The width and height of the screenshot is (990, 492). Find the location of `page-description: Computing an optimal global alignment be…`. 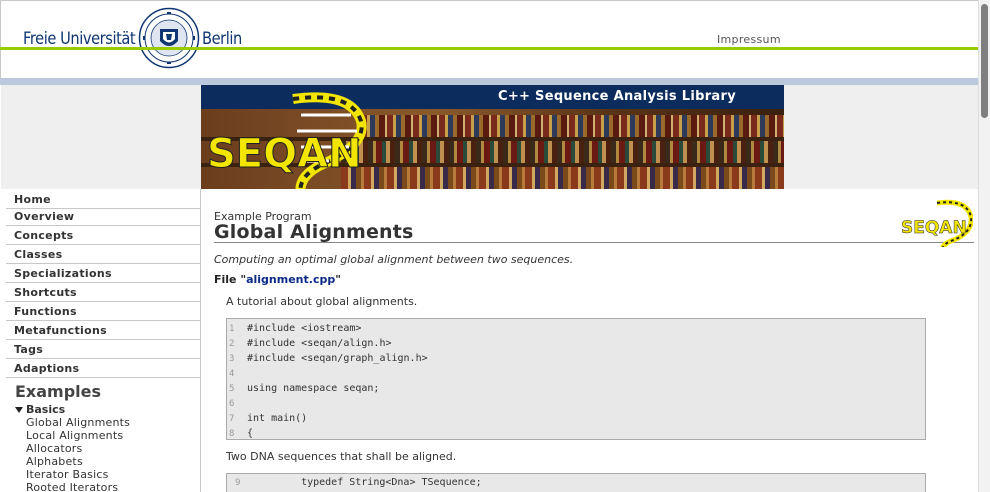

page-description: Computing an optimal global alignment be… is located at coordinates (394, 259).